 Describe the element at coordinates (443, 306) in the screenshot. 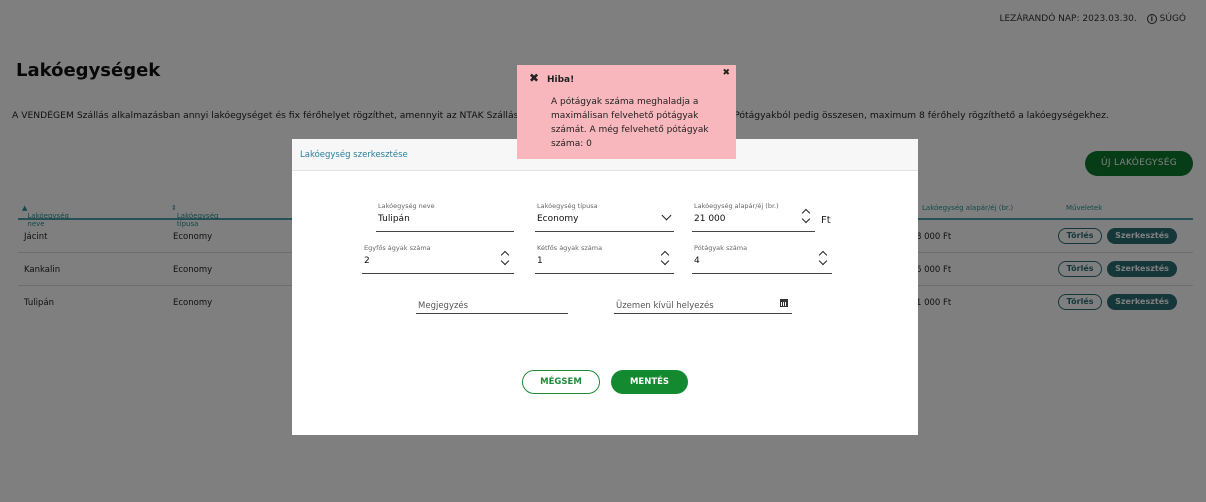

I see `note-placeholder: Megjegyzés` at that location.